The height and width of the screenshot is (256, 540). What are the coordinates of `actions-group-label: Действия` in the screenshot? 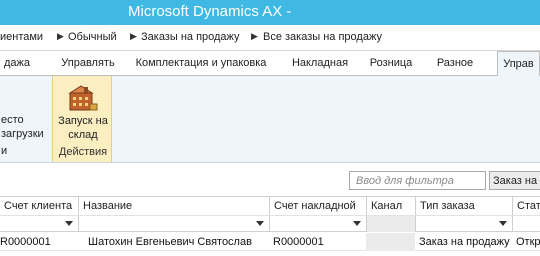 It's located at (83, 152).